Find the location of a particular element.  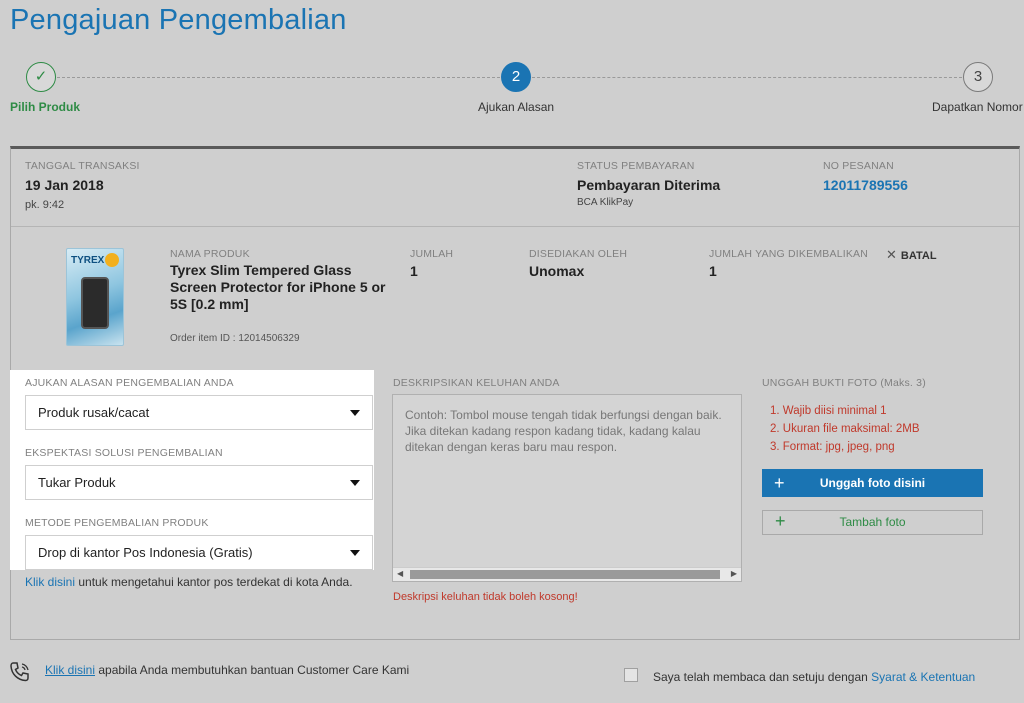

qty-label: JUMLAH is located at coordinates (432, 254).